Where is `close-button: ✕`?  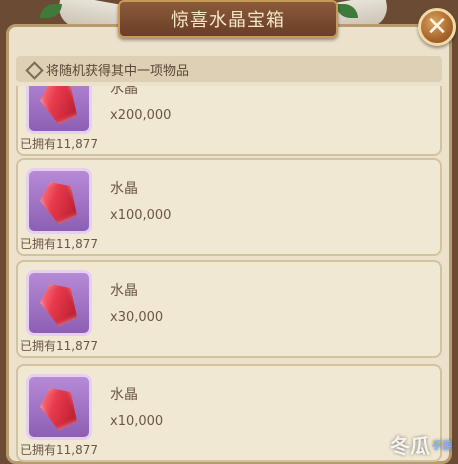
close-button: ✕ is located at coordinates (437, 27).